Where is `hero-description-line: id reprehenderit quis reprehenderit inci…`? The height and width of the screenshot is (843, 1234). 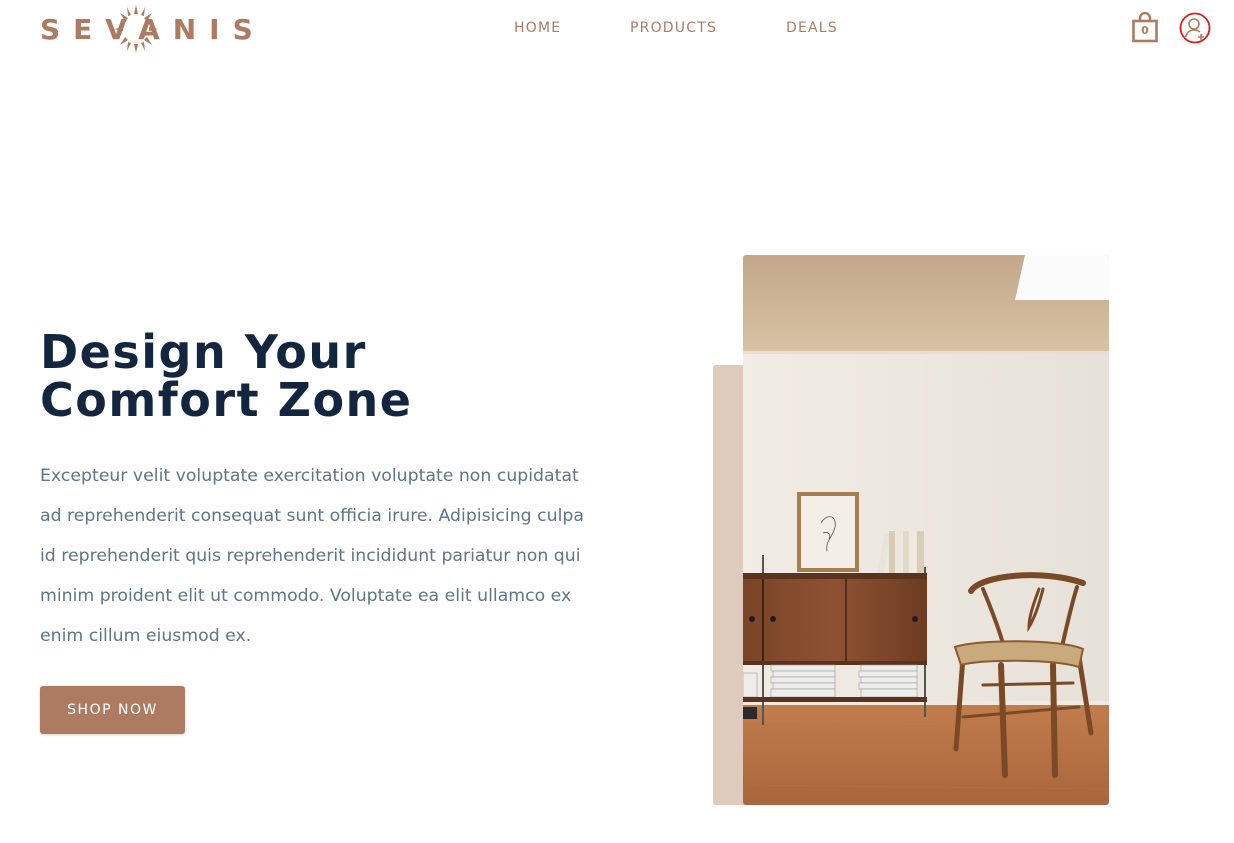
hero-description-line: id reprehenderit quis reprehenderit inci… is located at coordinates (310, 556).